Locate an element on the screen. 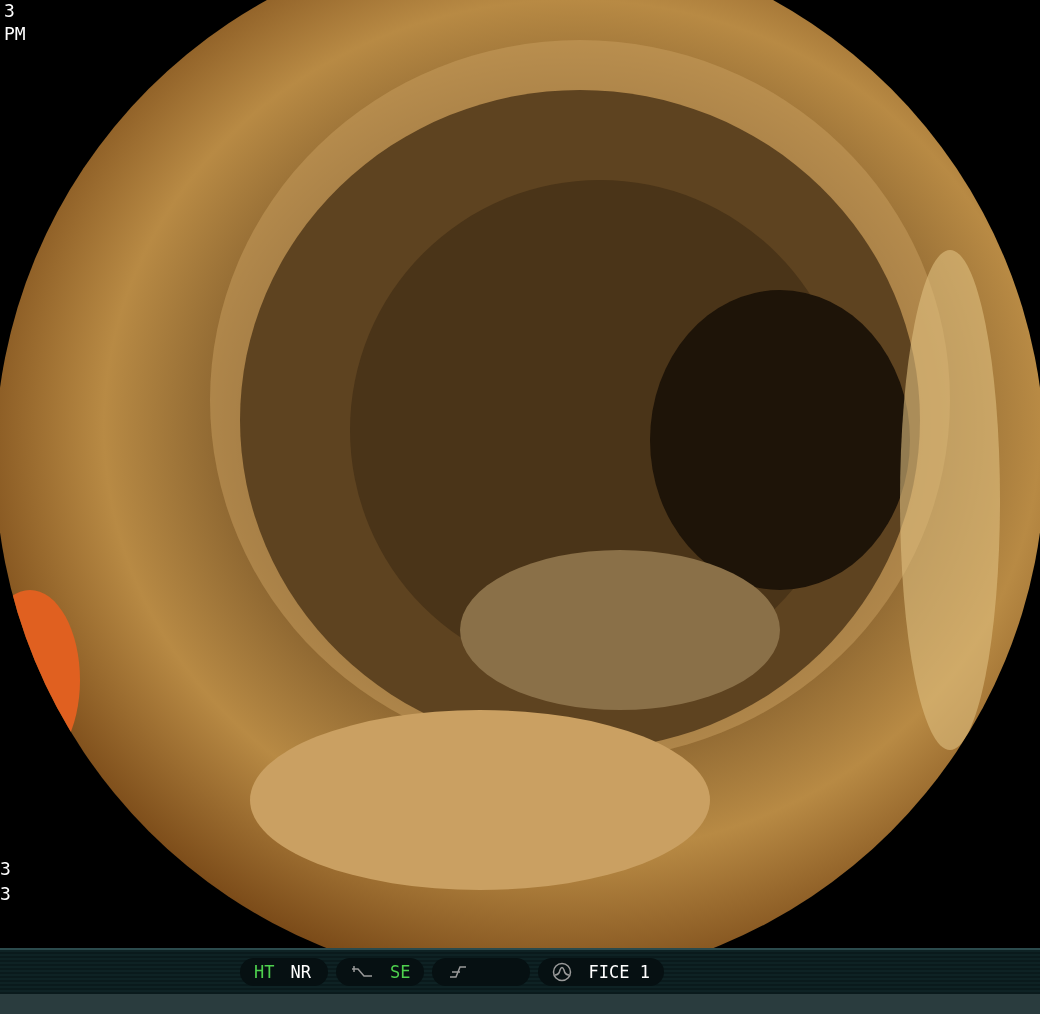 The height and width of the screenshot is (1014, 1040). indicator-label: SE is located at coordinates (400, 972).